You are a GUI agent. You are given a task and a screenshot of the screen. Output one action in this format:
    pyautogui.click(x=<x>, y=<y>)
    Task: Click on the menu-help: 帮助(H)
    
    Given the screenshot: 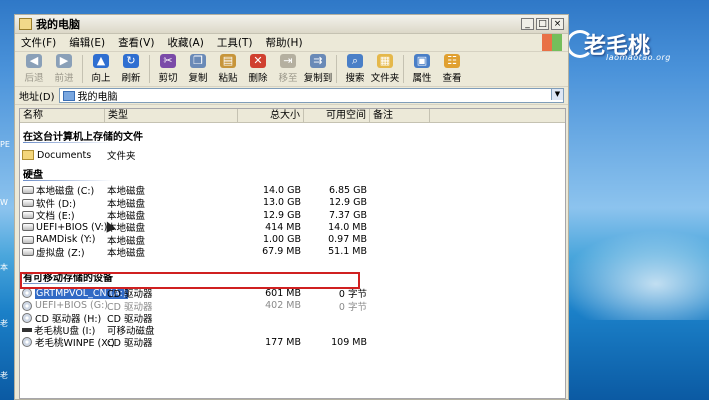 What is the action you would take?
    pyautogui.click(x=283, y=42)
    